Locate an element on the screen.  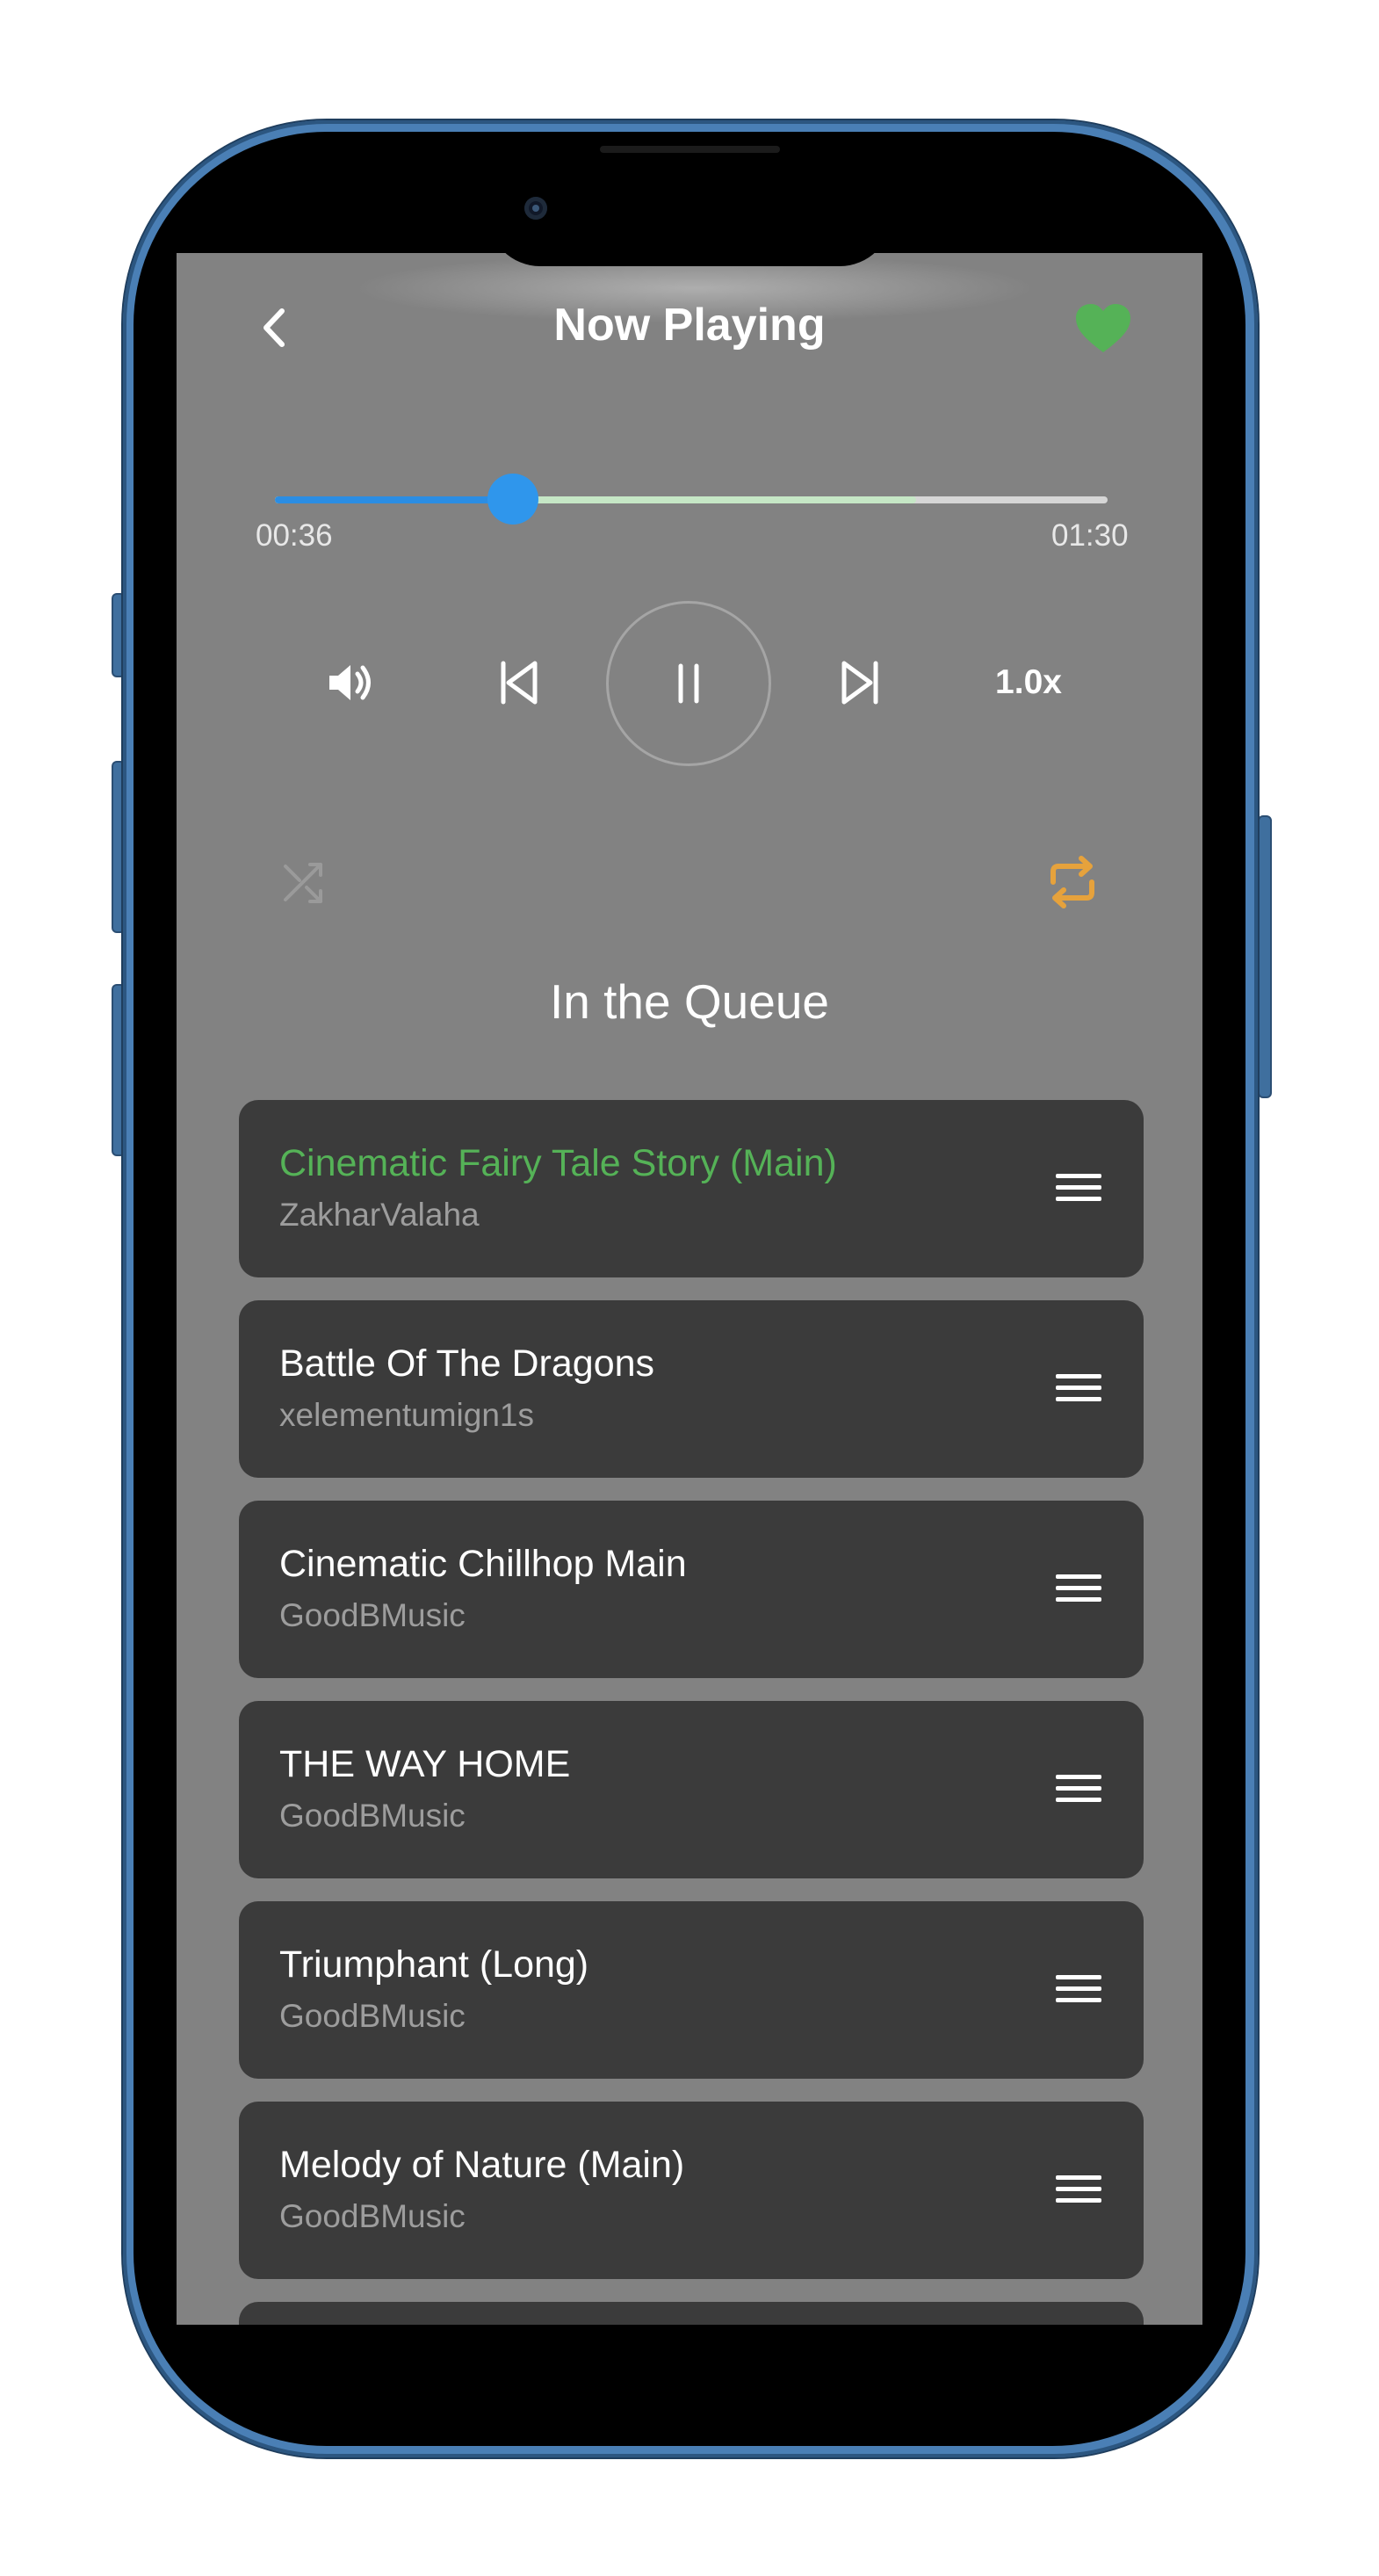
volume-button is located at coordinates (350, 682).